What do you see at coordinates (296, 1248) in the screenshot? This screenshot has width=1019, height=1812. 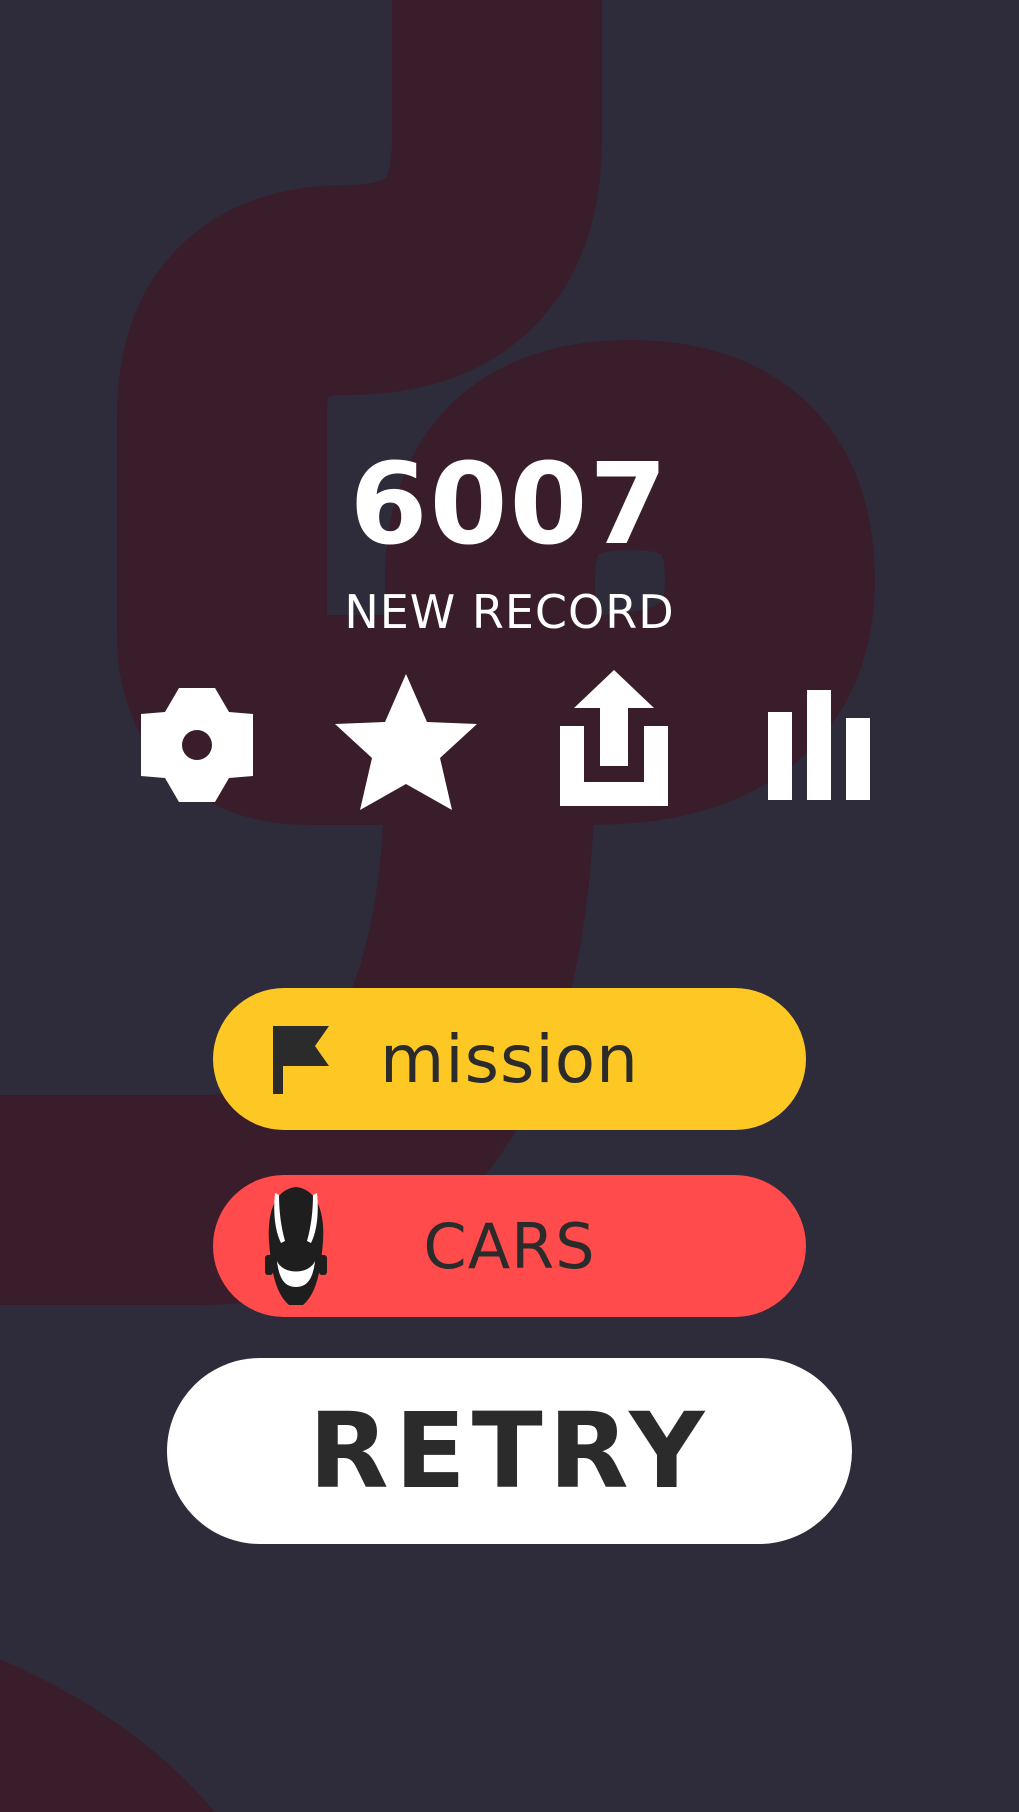 I see `car-icon` at bounding box center [296, 1248].